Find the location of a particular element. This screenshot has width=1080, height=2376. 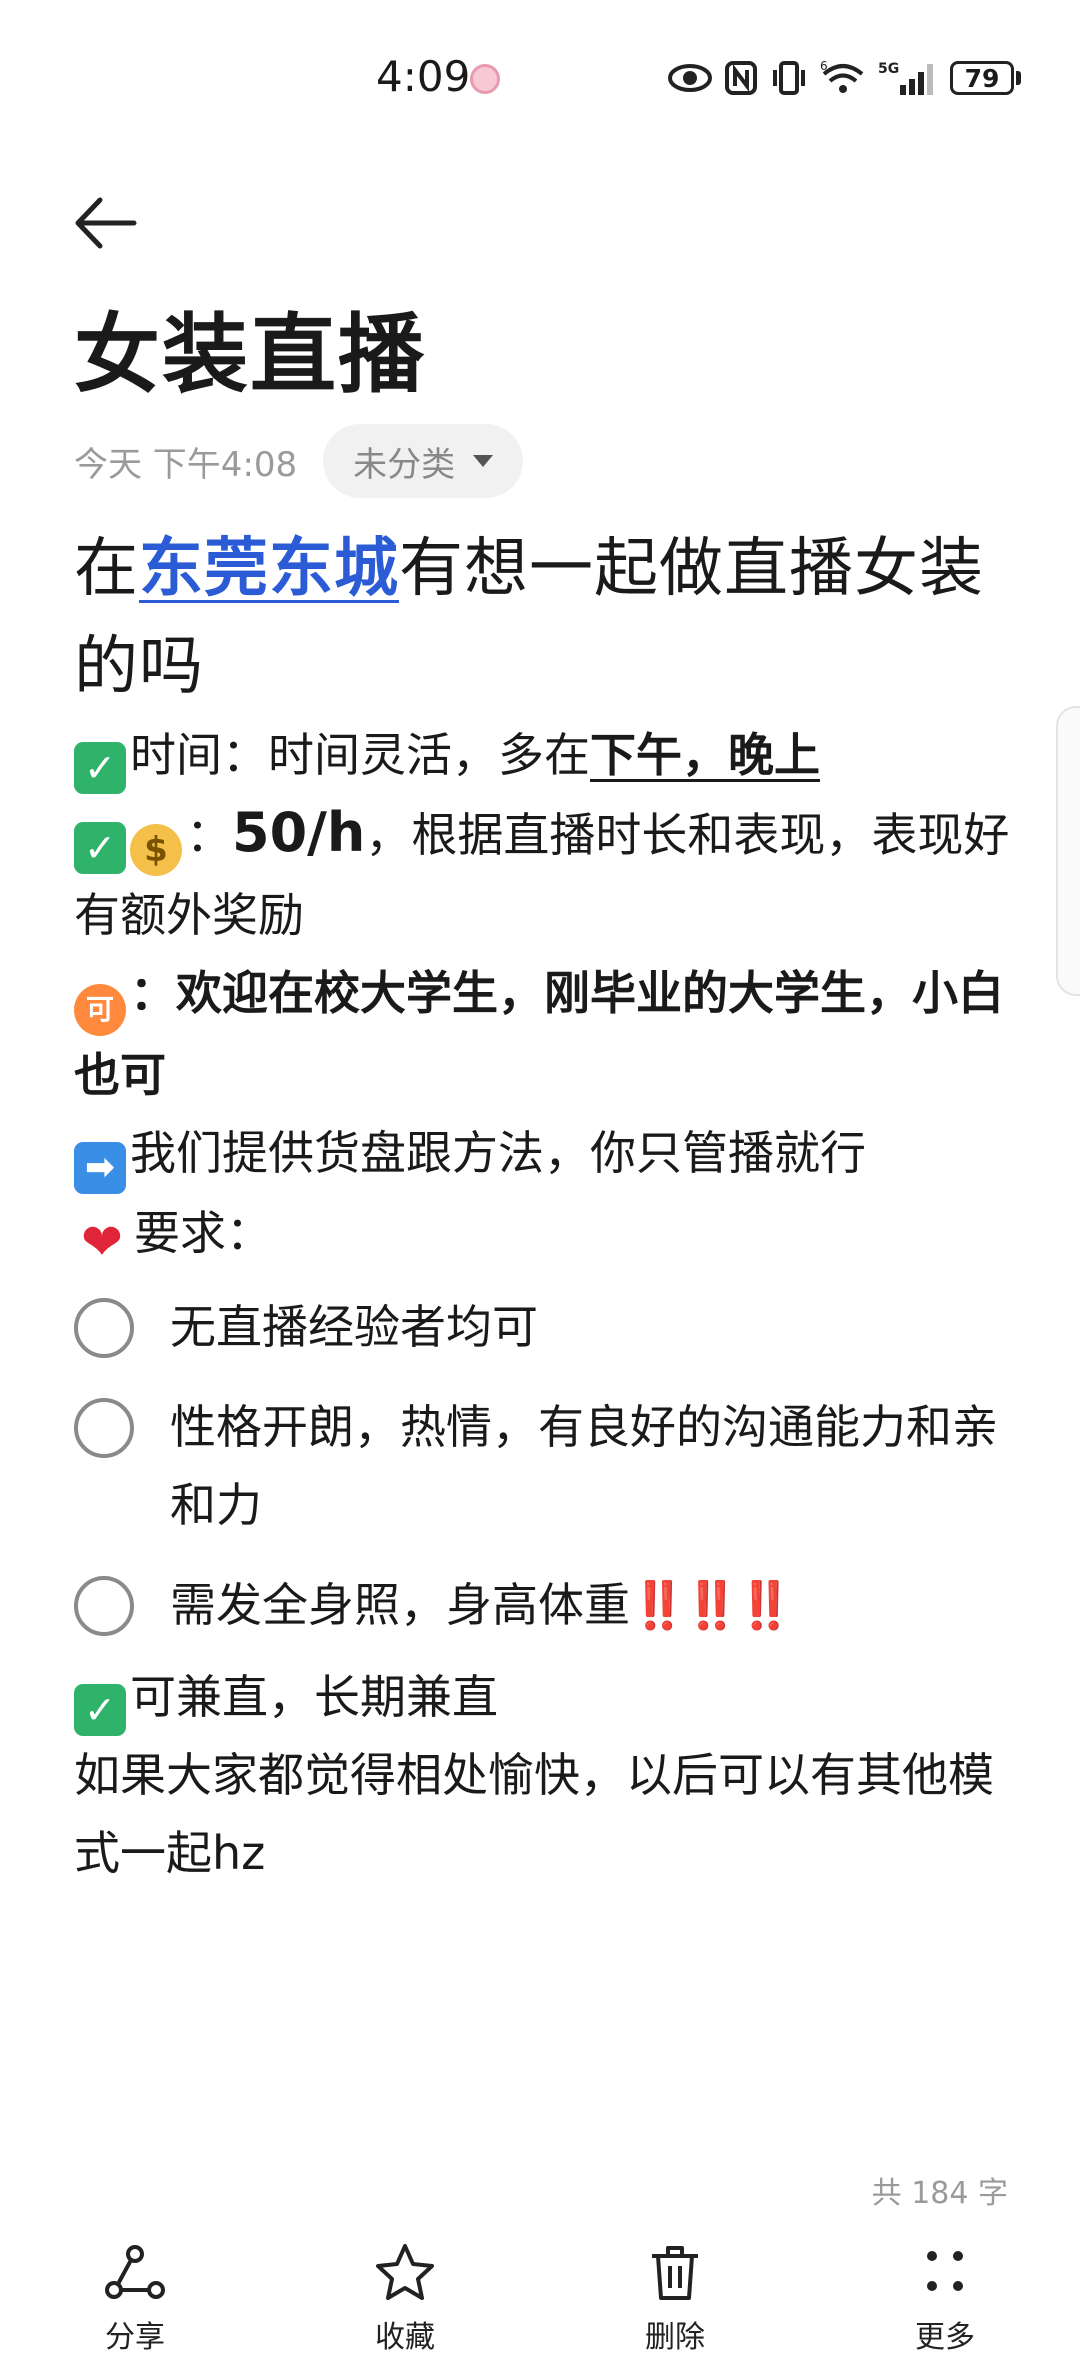

vibrate-icon is located at coordinates (789, 78).